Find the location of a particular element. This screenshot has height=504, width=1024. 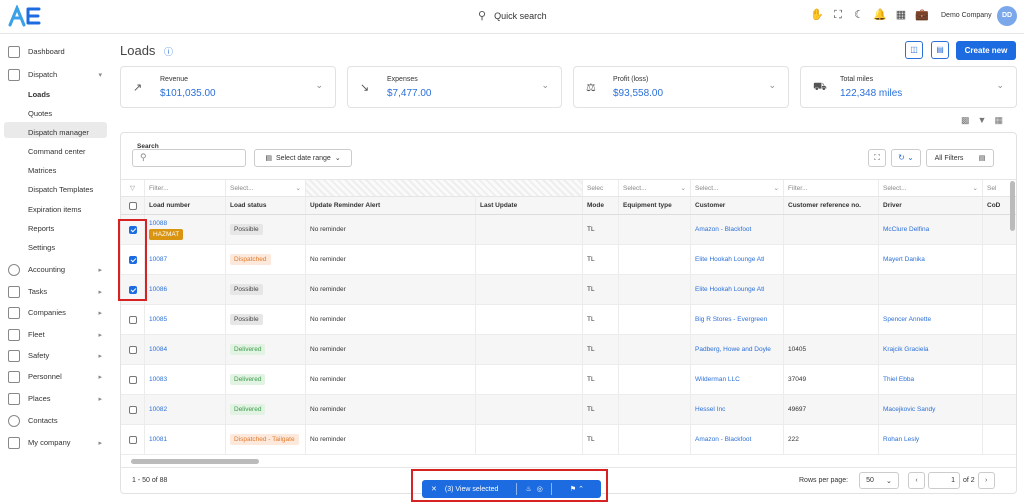

sidebar-item-my-company: My company ▸ is located at coordinates (58, 442).